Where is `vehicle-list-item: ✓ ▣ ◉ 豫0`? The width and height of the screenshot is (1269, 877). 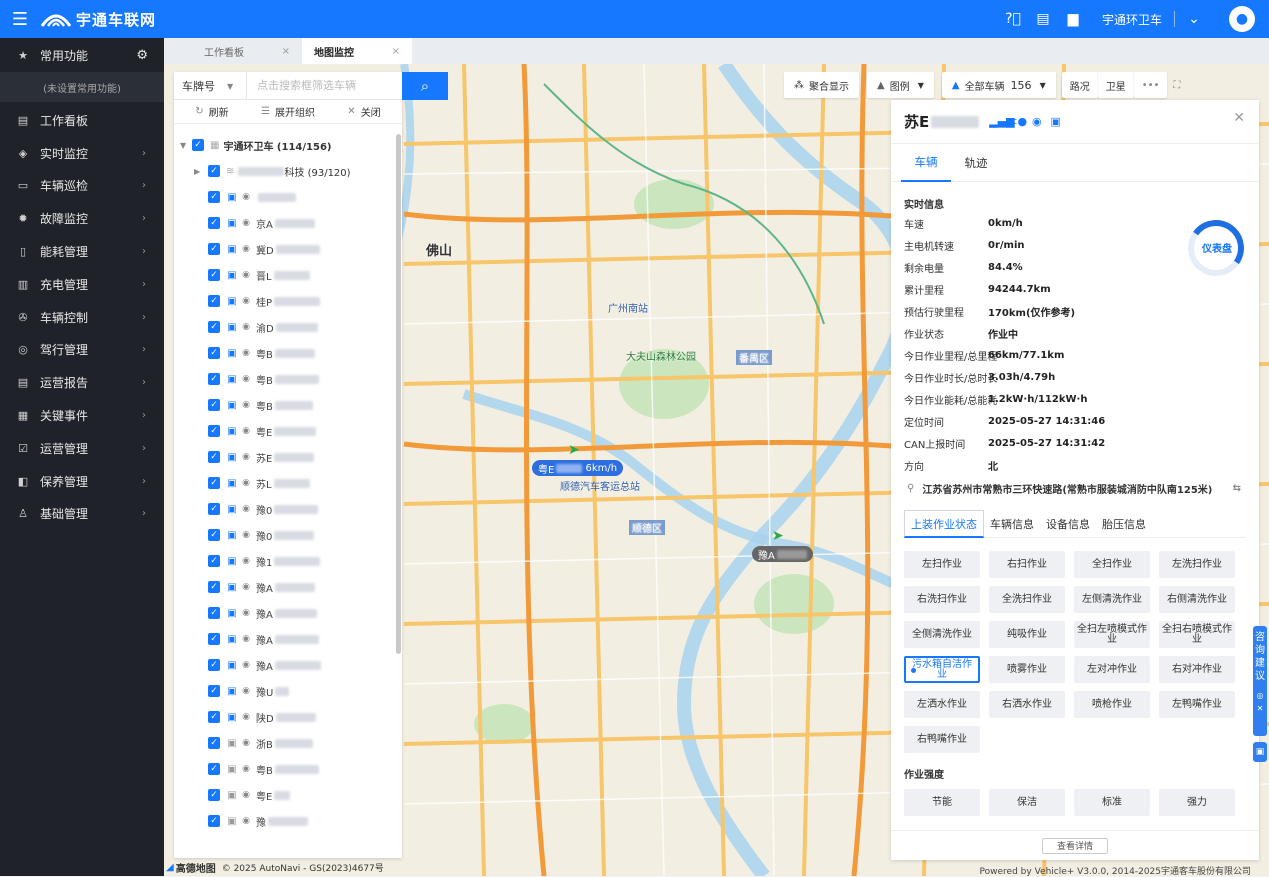 vehicle-list-item: ✓ ▣ ◉ 豫0 is located at coordinates (285, 535).